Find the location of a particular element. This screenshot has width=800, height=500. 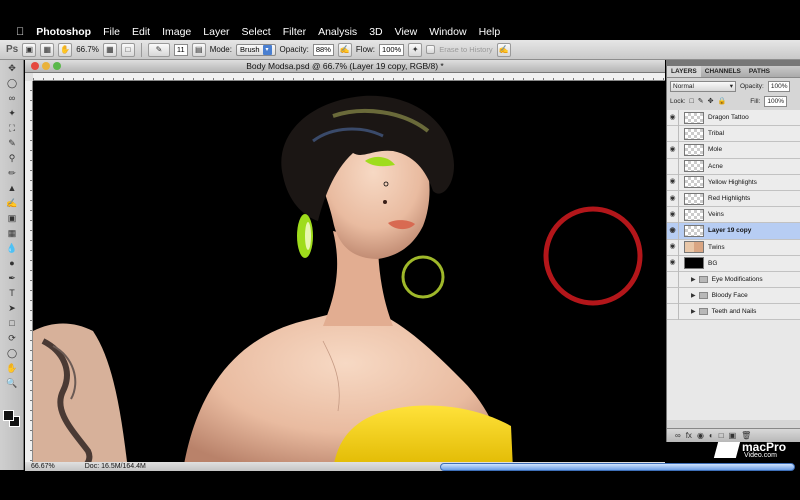

layer-row: ◉ Red Highlights is located at coordinates (733, 199).